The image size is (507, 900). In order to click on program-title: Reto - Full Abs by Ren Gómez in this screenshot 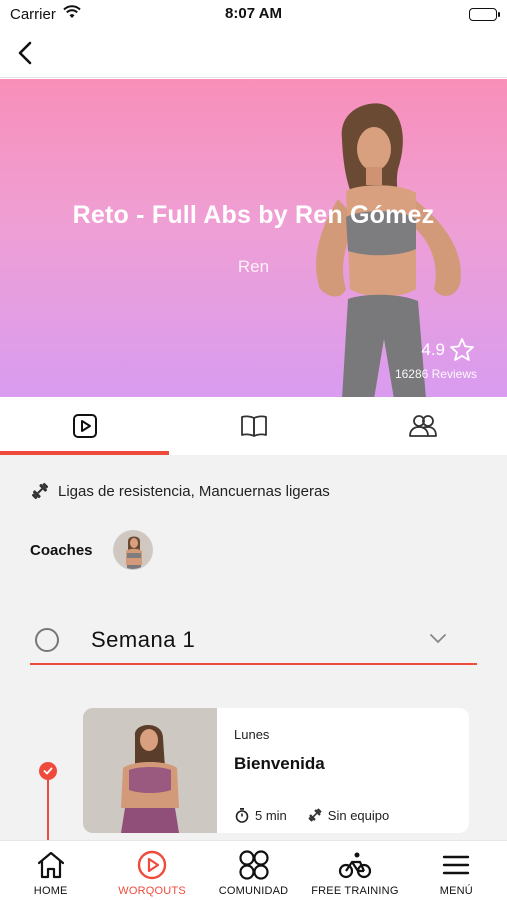, I will do `click(253, 215)`.